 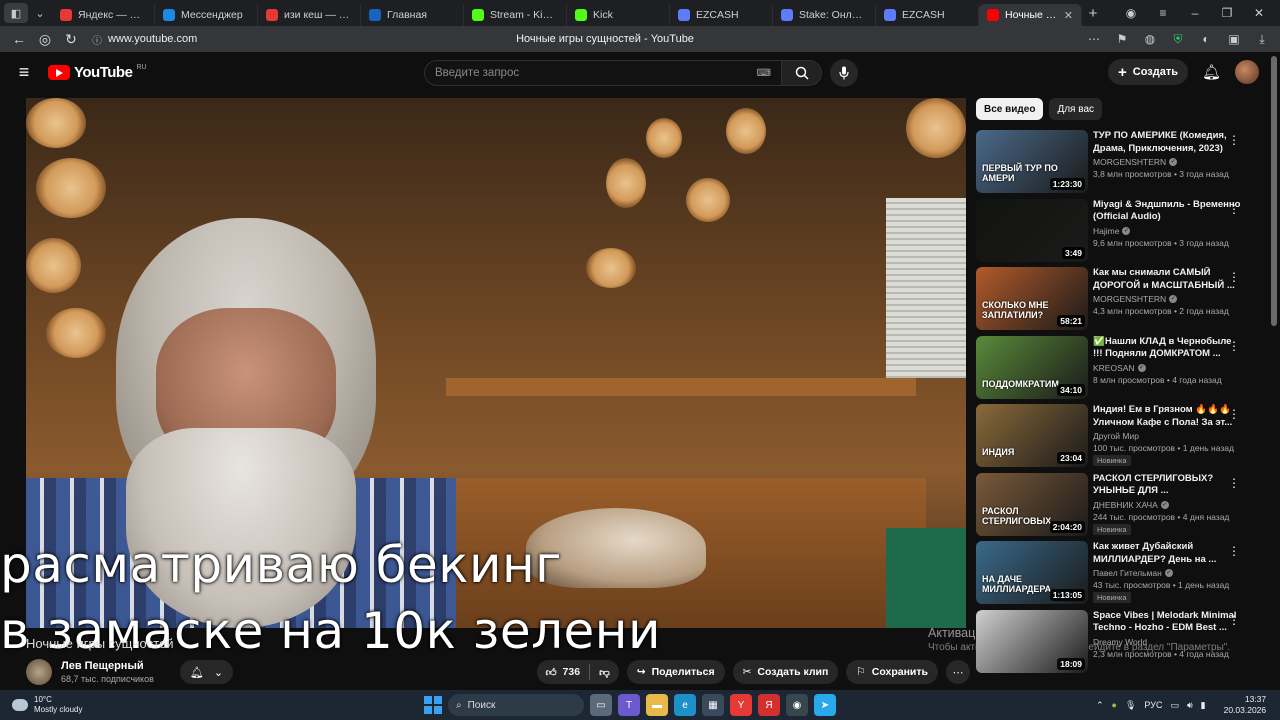 What do you see at coordinates (1075, 109) in the screenshot?
I see `chip-for-you: Для вас` at bounding box center [1075, 109].